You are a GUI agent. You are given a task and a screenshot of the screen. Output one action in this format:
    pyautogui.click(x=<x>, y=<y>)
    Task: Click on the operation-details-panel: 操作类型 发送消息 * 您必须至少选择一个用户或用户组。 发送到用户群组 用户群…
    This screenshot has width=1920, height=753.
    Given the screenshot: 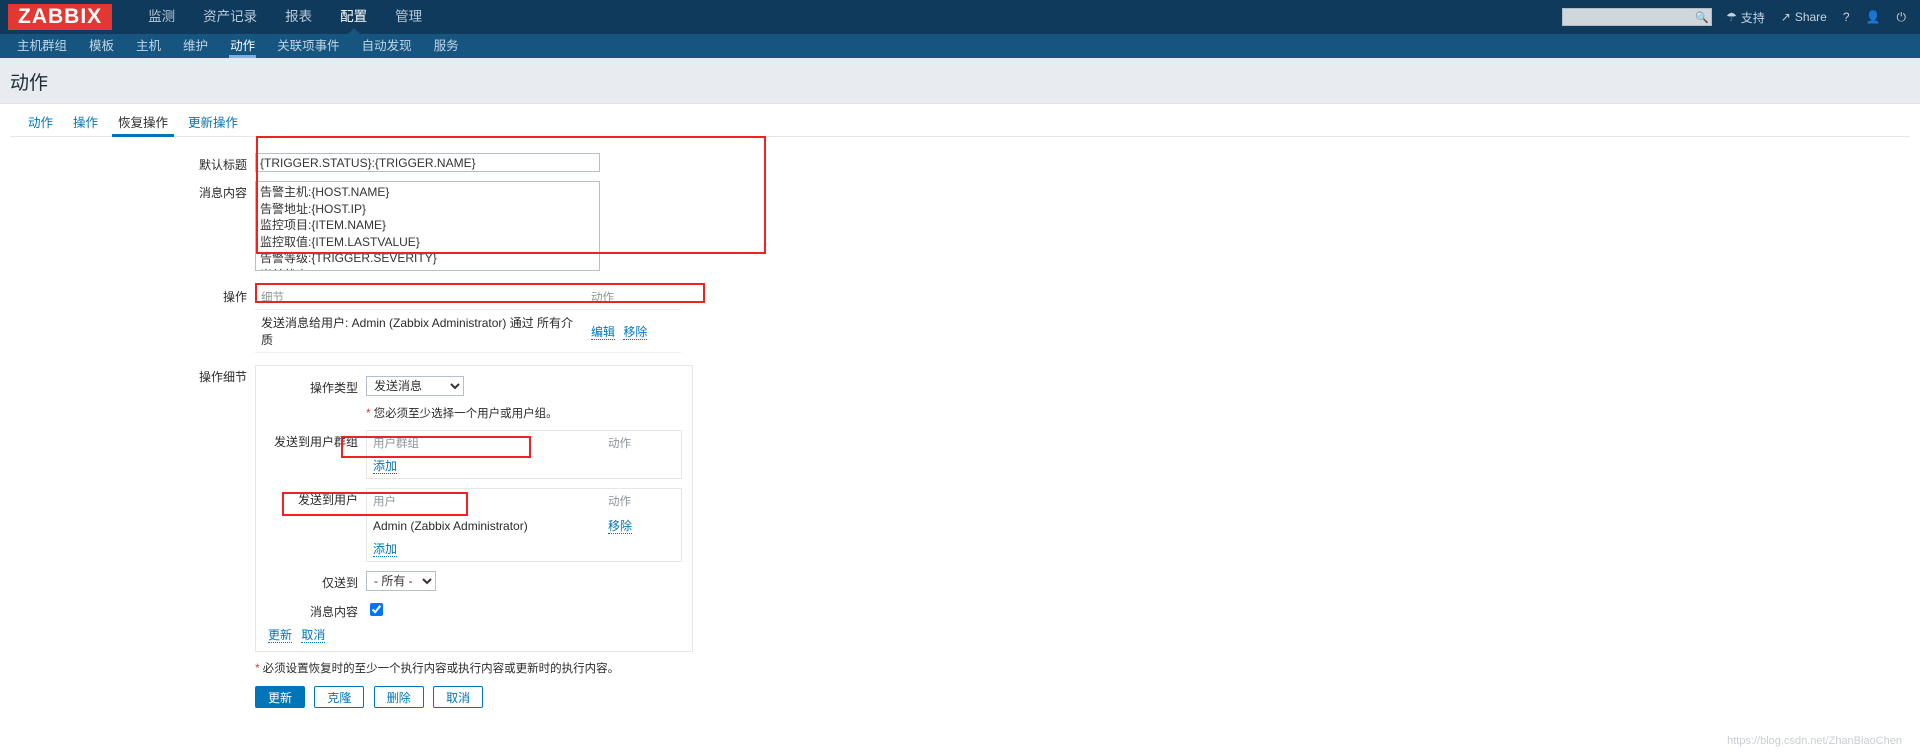 What is the action you would take?
    pyautogui.click(x=474, y=508)
    